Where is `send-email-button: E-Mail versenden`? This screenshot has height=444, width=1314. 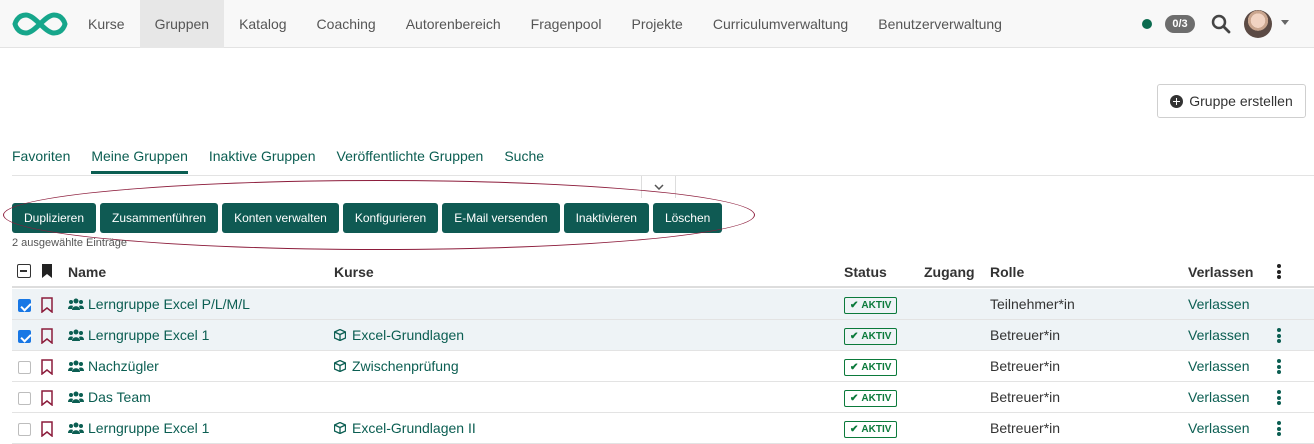
send-email-button: E-Mail versenden is located at coordinates (501, 218).